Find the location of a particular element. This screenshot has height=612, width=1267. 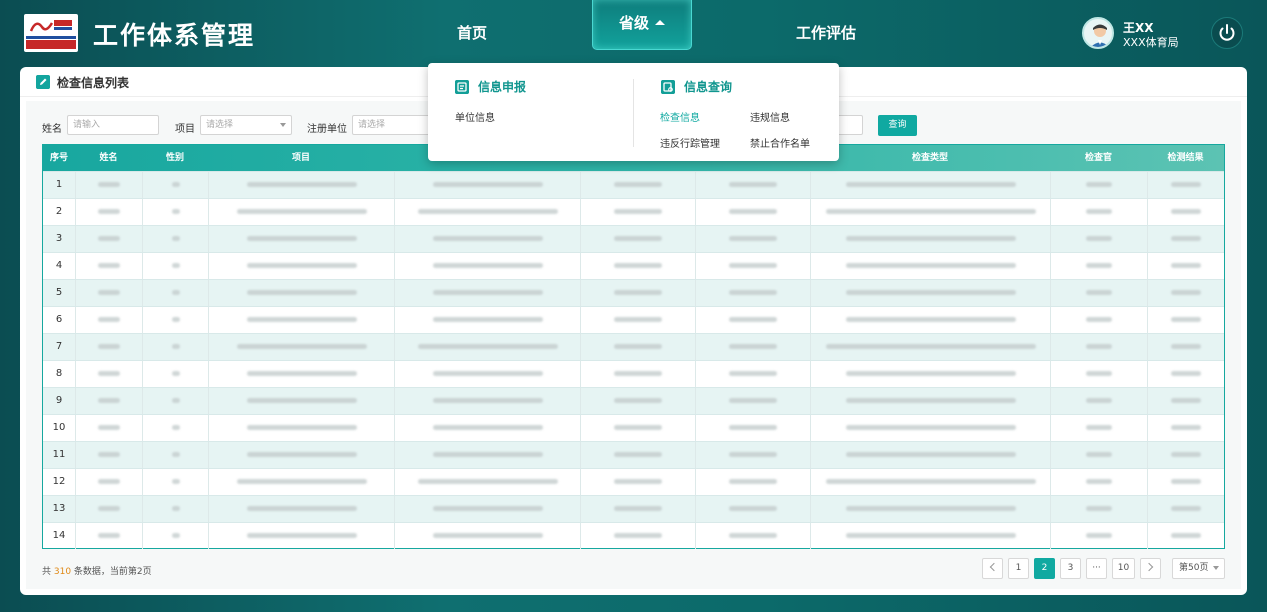

avatar is located at coordinates (1098, 33).